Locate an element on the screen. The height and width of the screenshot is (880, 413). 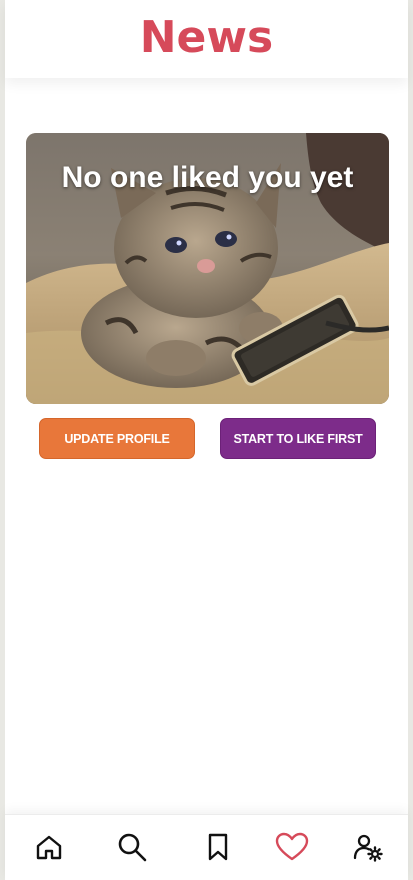
user-settings-icon is located at coordinates (368, 848).